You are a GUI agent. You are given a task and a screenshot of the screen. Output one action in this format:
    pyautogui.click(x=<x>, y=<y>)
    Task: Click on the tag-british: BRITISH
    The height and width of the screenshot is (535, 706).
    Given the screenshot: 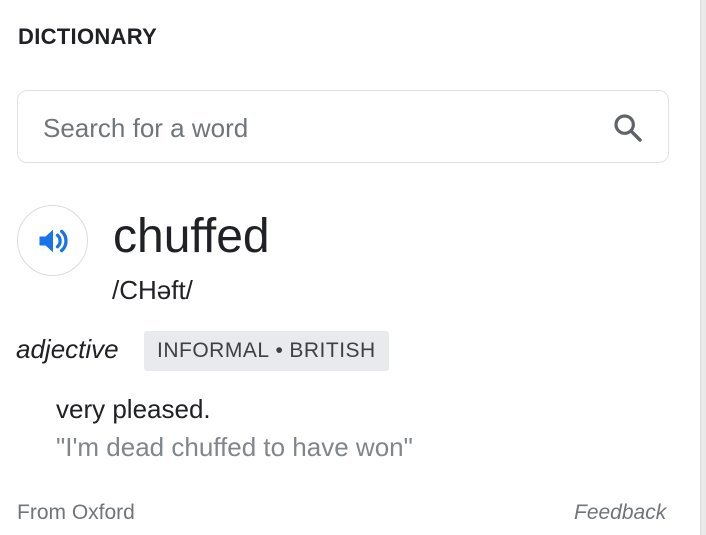 What is the action you would take?
    pyautogui.click(x=332, y=350)
    